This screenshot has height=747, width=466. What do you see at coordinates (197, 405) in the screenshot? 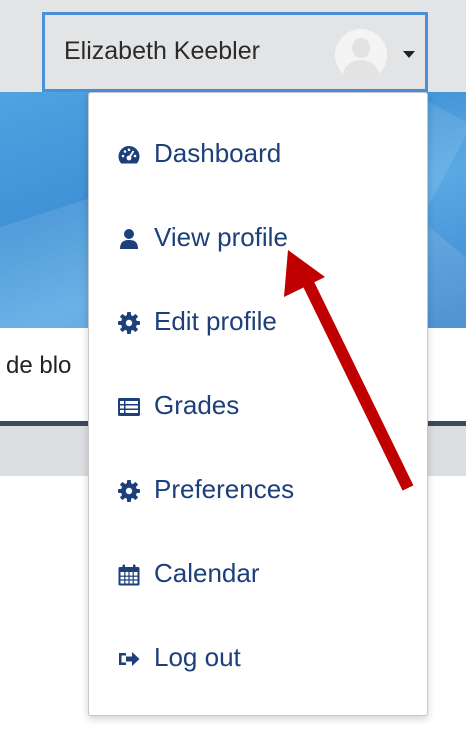
I see `menu-item-label: Grades` at bounding box center [197, 405].